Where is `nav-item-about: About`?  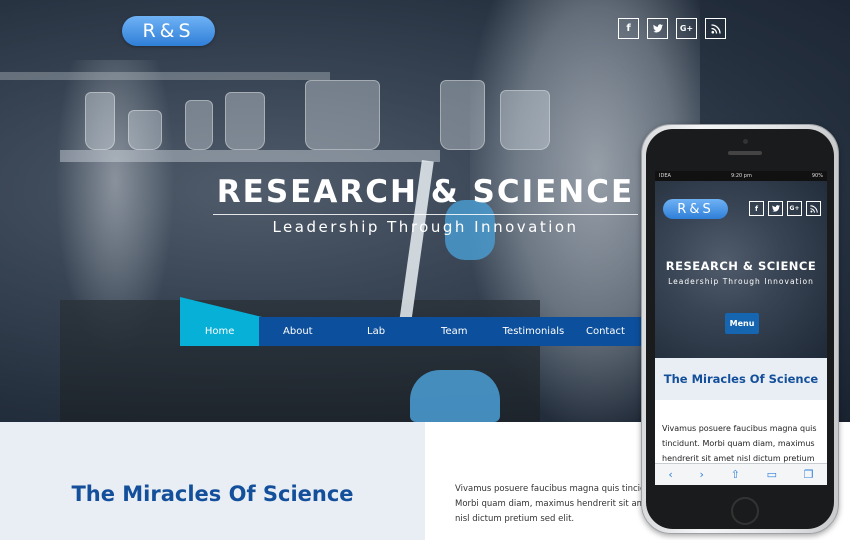 nav-item-about: About is located at coordinates (297, 331).